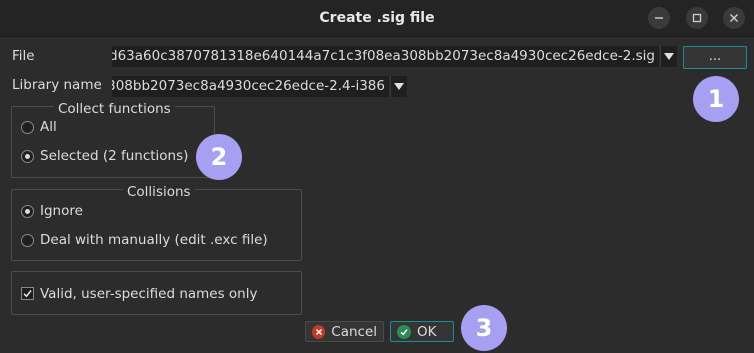  What do you see at coordinates (154, 240) in the screenshot?
I see `collisions-manual-label: Deal with manually (edit .exc file)` at bounding box center [154, 240].